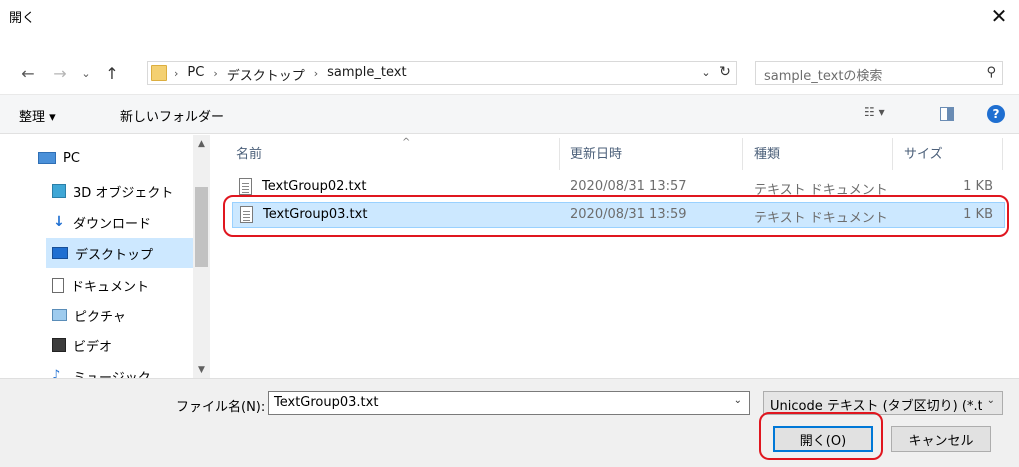 The height and width of the screenshot is (467, 1019). I want to click on documents-icon, so click(58, 285).